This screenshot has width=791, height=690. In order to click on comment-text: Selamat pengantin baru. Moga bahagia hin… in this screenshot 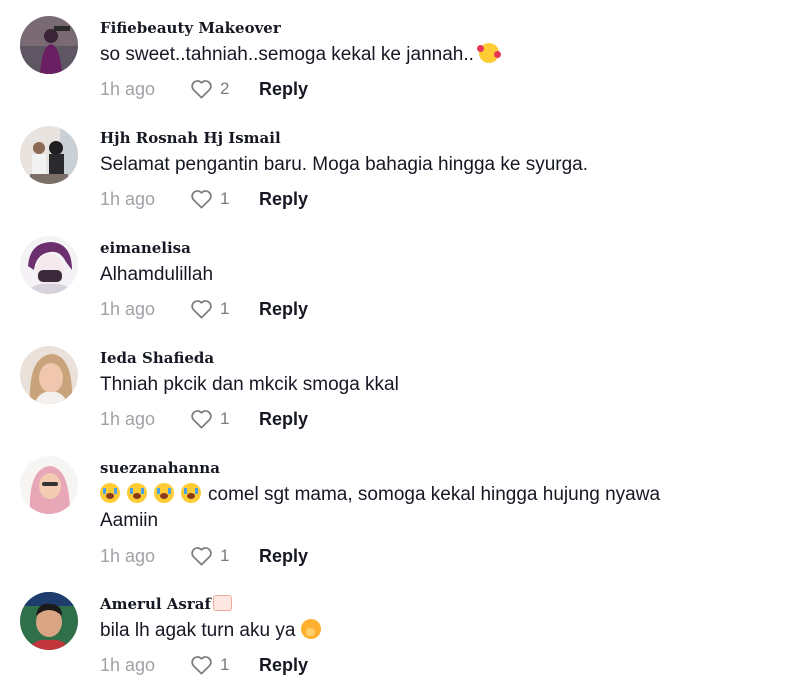, I will do `click(440, 165)`.